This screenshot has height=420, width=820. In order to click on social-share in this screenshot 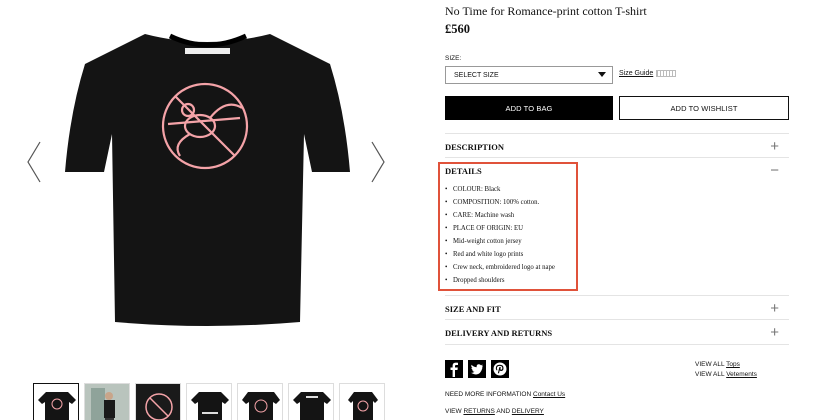, I will do `click(477, 369)`.